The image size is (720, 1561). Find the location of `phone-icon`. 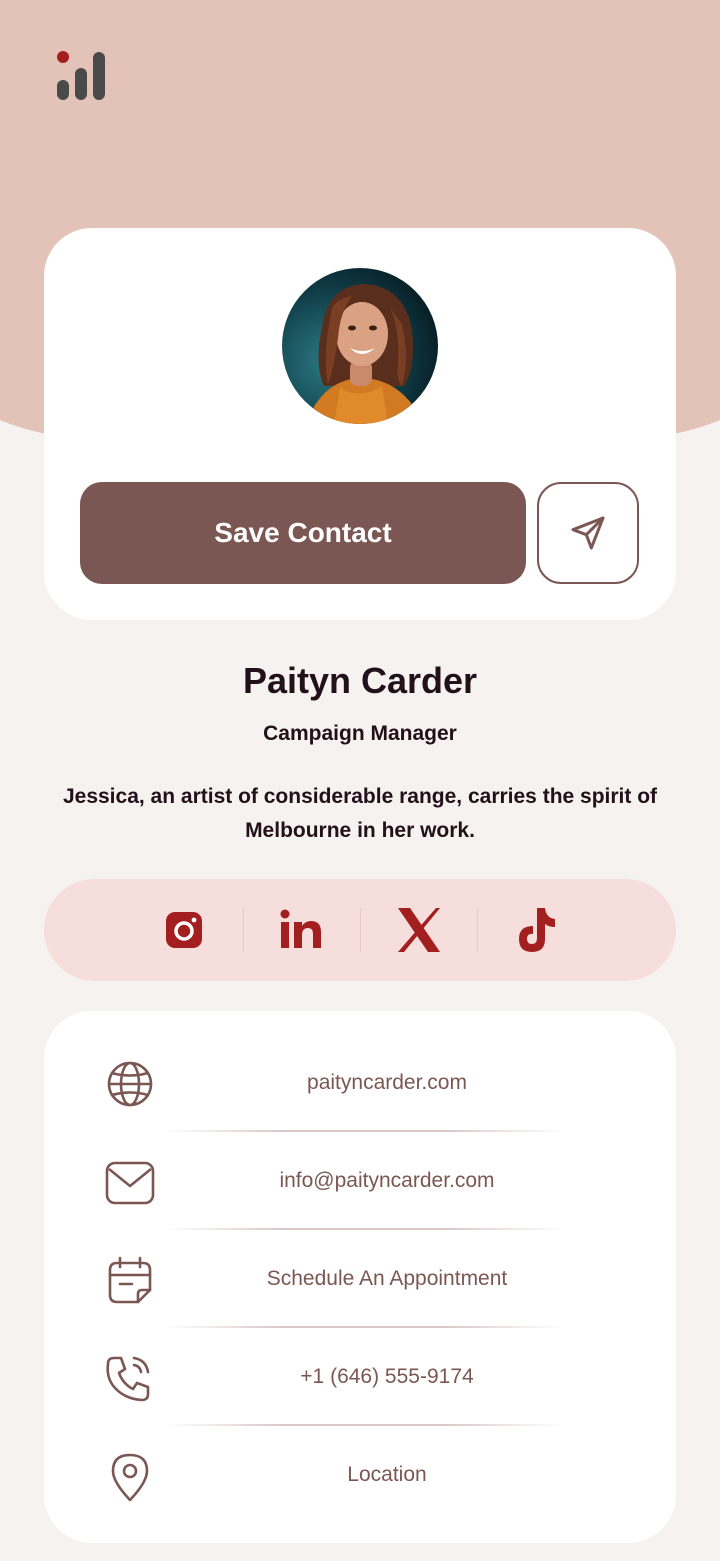

phone-icon is located at coordinates (128, 1379).